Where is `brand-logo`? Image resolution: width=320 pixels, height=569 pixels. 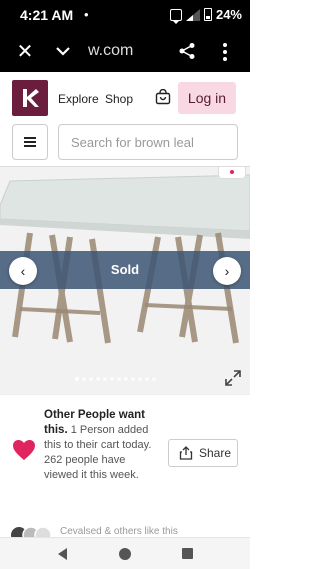 brand-logo is located at coordinates (30, 98).